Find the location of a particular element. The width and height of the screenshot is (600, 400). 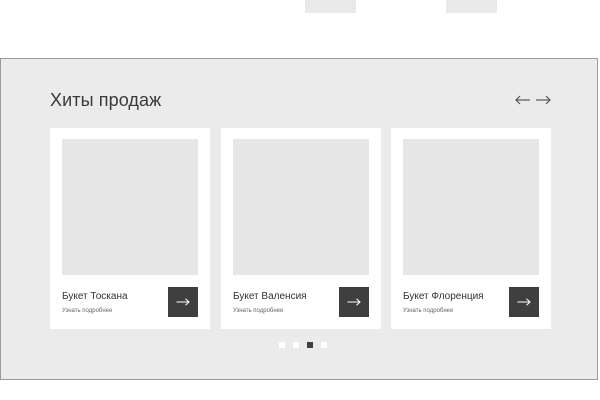

product-title: Букет Тоскана is located at coordinates (95, 296).